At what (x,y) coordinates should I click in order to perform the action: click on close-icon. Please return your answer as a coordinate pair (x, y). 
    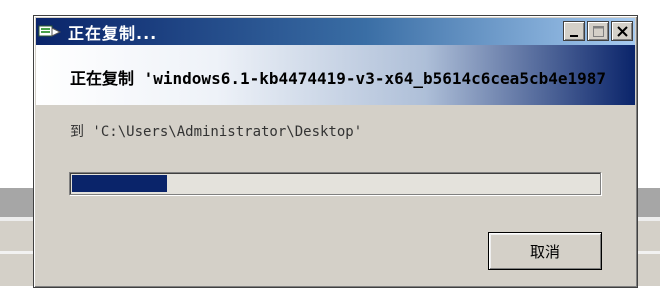
    Looking at the image, I should click on (622, 31).